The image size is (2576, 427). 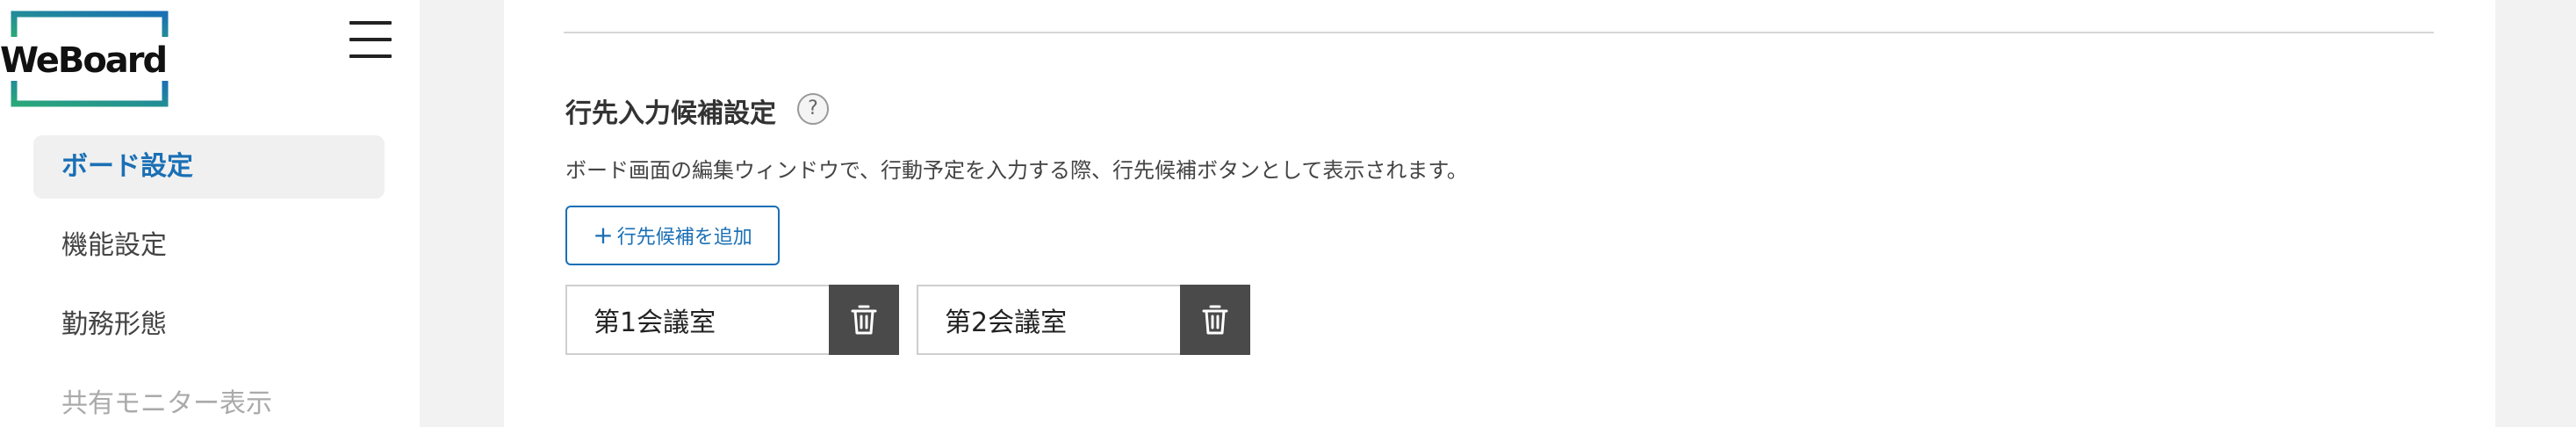 What do you see at coordinates (813, 109) in the screenshot?
I see `help-question-icon: ?` at bounding box center [813, 109].